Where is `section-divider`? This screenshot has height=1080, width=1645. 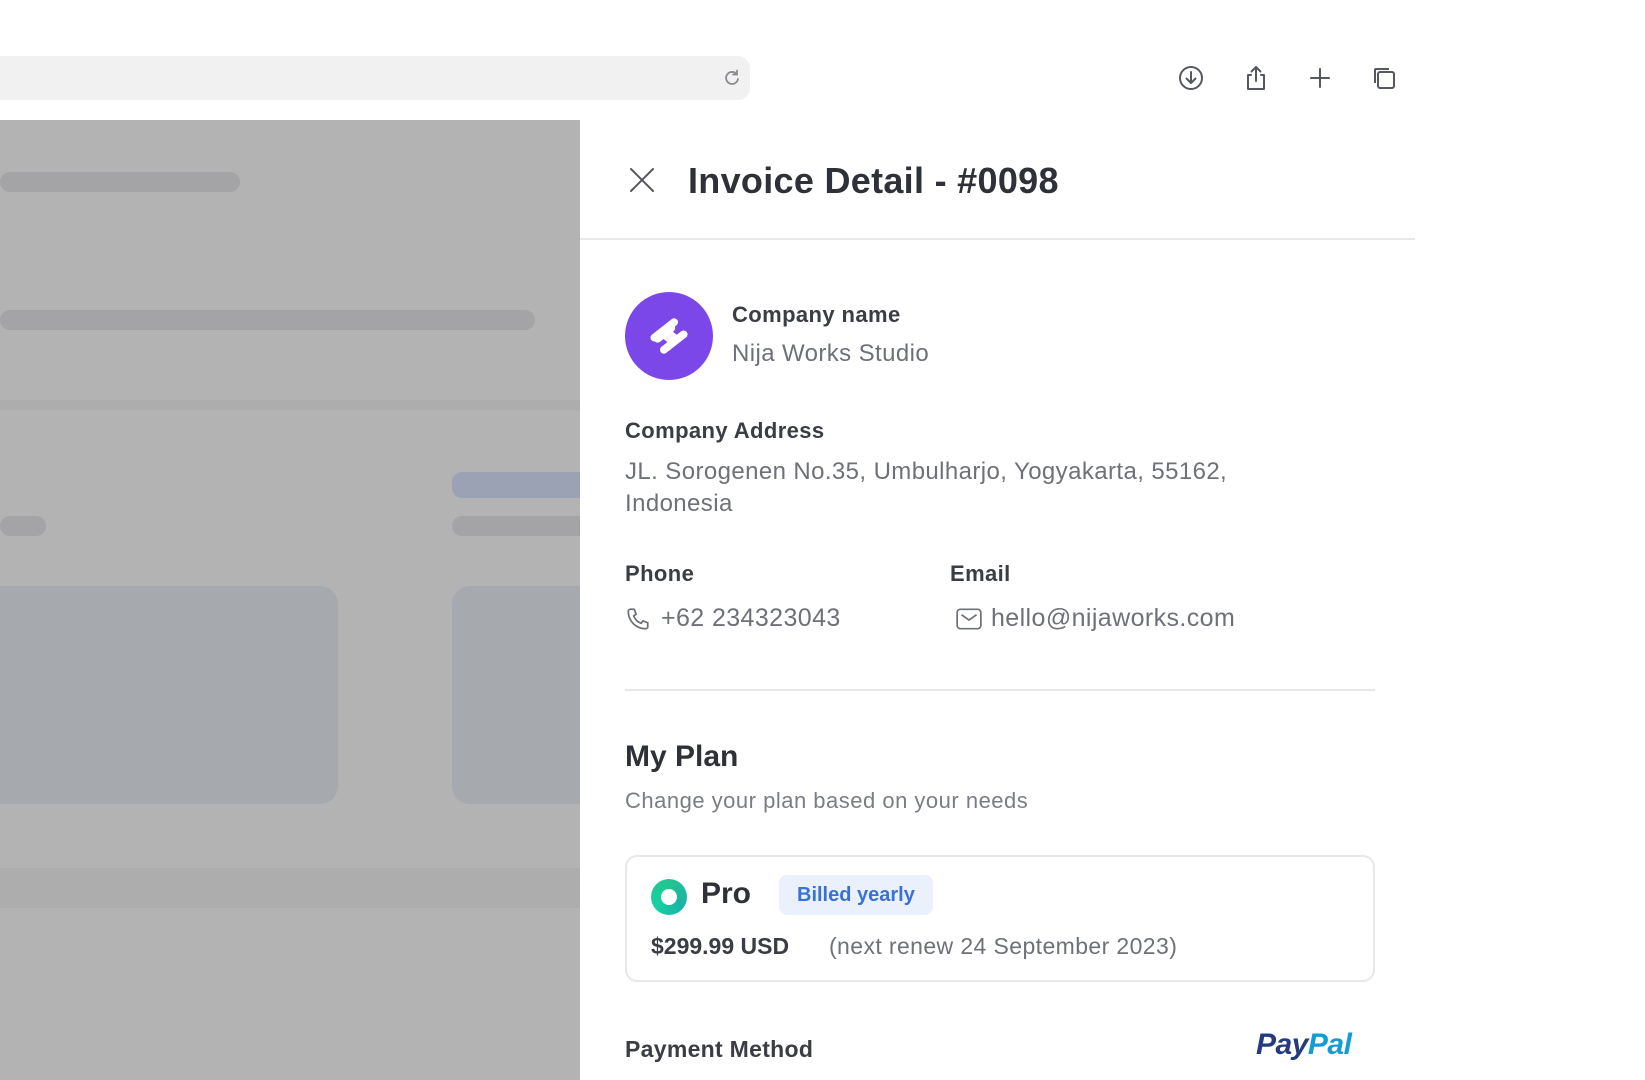 section-divider is located at coordinates (1000, 690).